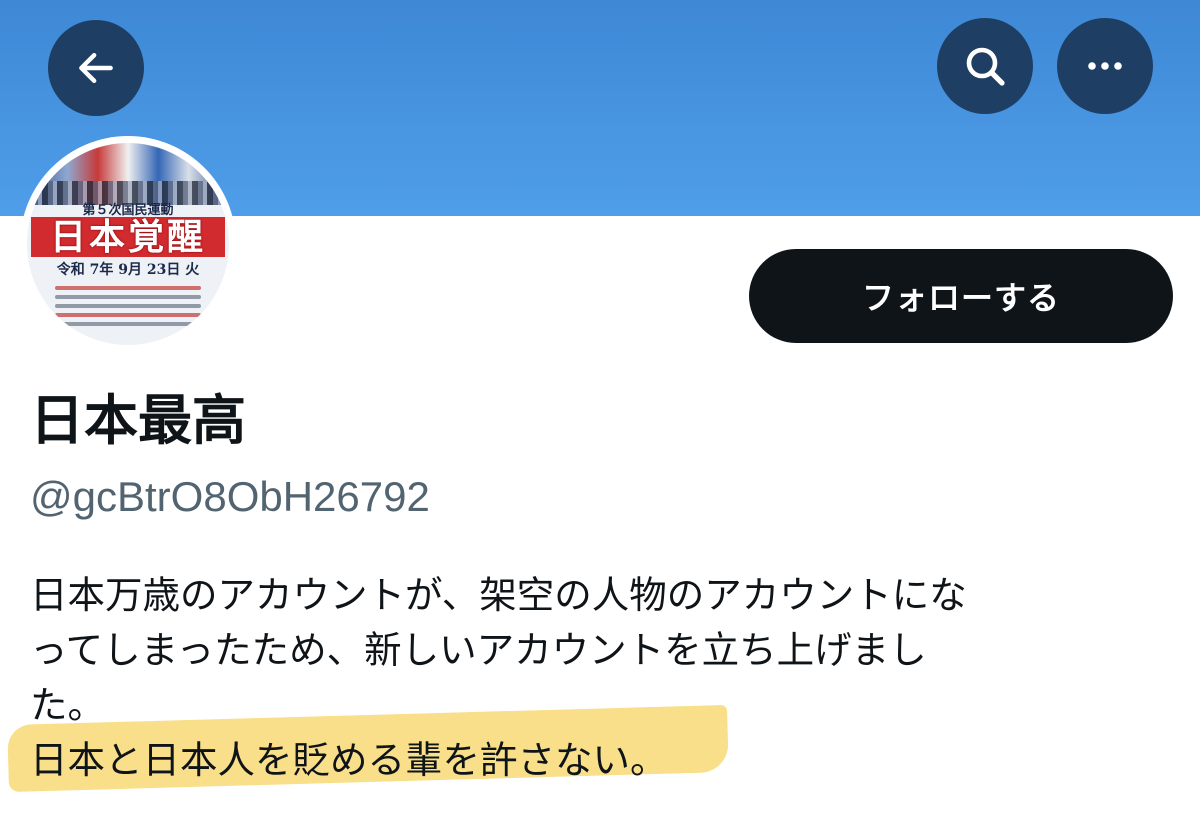 Image resolution: width=1200 pixels, height=836 pixels. Describe the element at coordinates (478, 650) in the screenshot. I see `bio-line: ってしまったため、新しいアカウントを立ち上げまし` at that location.